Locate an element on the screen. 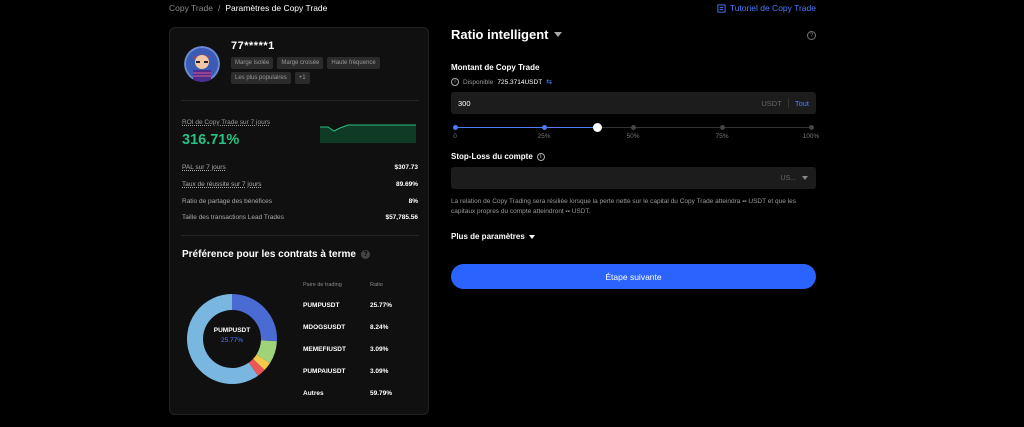  stat-win-rate-7d: Taux de réussite sur 7 jours 89.69% is located at coordinates (300, 184).